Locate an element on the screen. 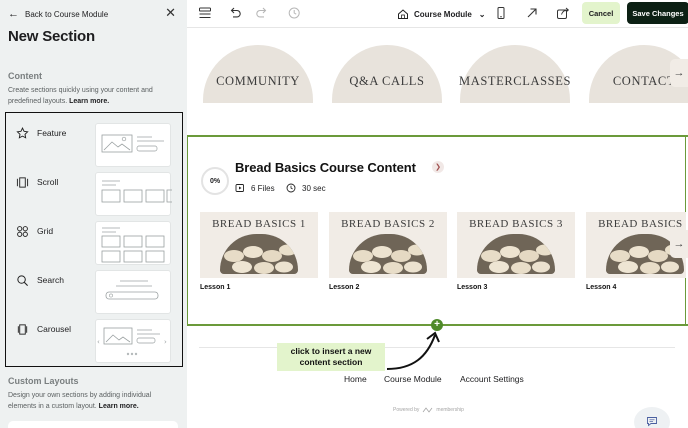 This screenshot has width=688, height=428. lesson-card-title: BREAD BASICS 4 is located at coordinates (642, 224).